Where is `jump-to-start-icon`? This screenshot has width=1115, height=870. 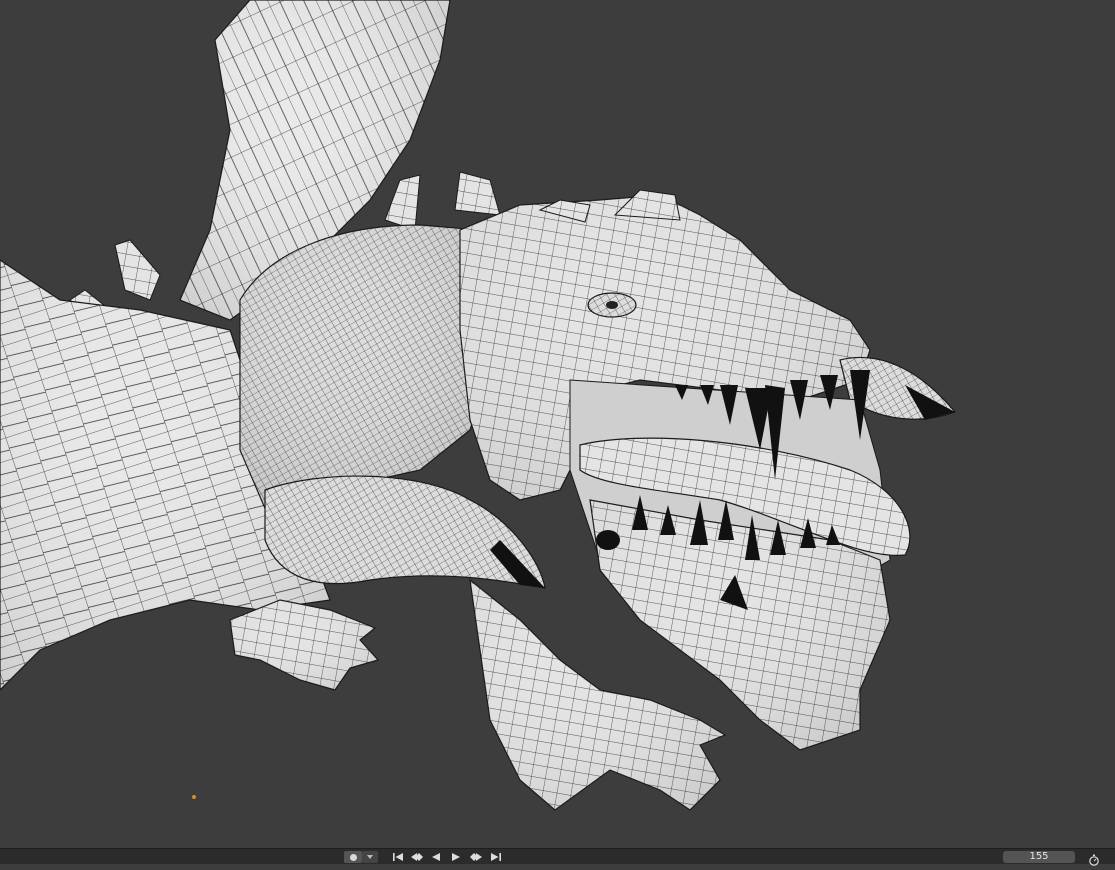
jump-to-start-icon is located at coordinates (398, 857).